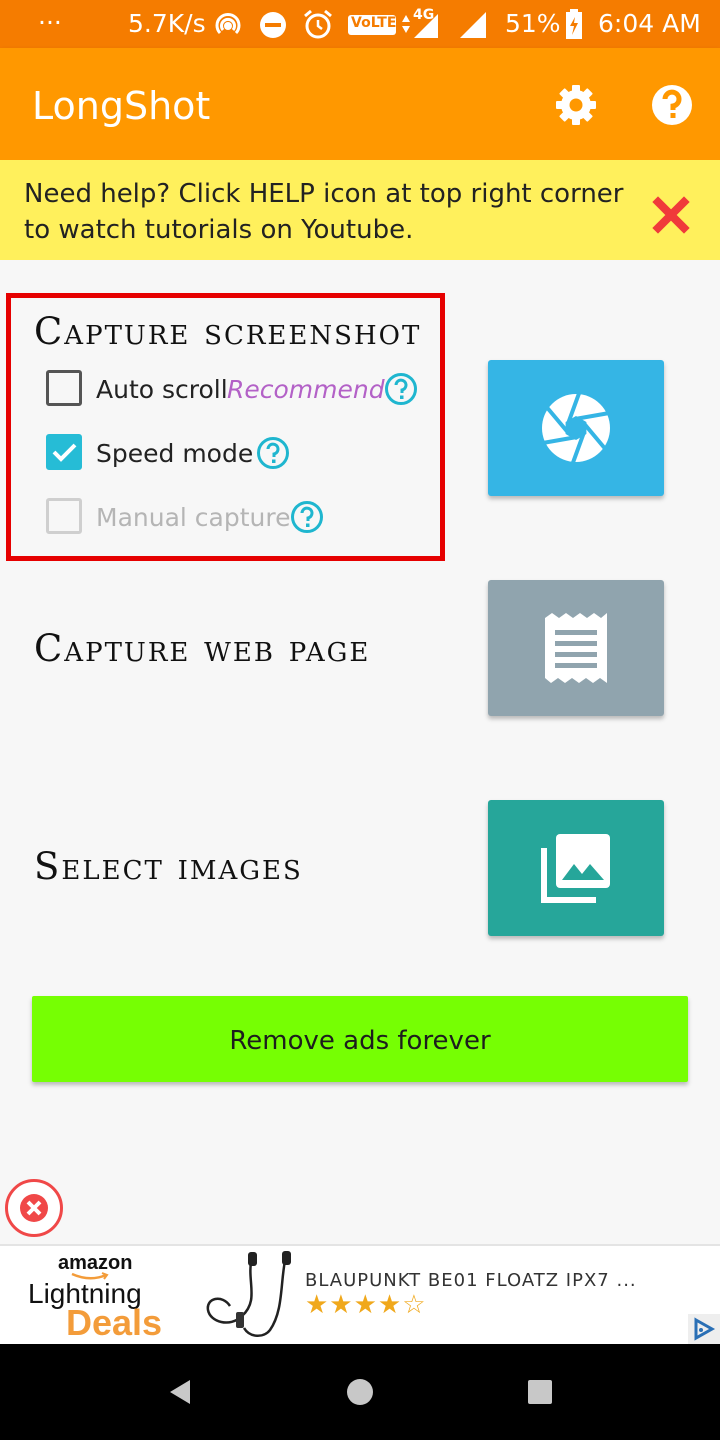 This screenshot has height=1440, width=720. I want to click on remove-ads-button: Remove ads forever, so click(360, 1039).